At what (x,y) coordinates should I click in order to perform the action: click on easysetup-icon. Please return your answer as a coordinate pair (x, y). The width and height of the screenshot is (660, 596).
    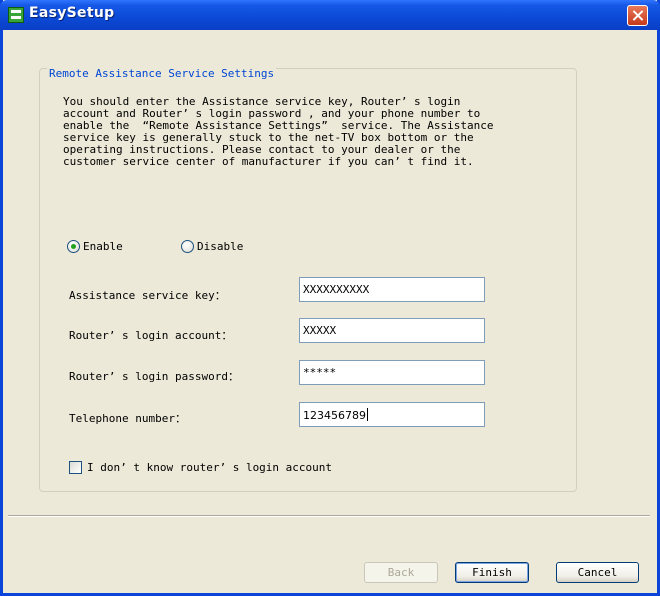
    Looking at the image, I should click on (16, 15).